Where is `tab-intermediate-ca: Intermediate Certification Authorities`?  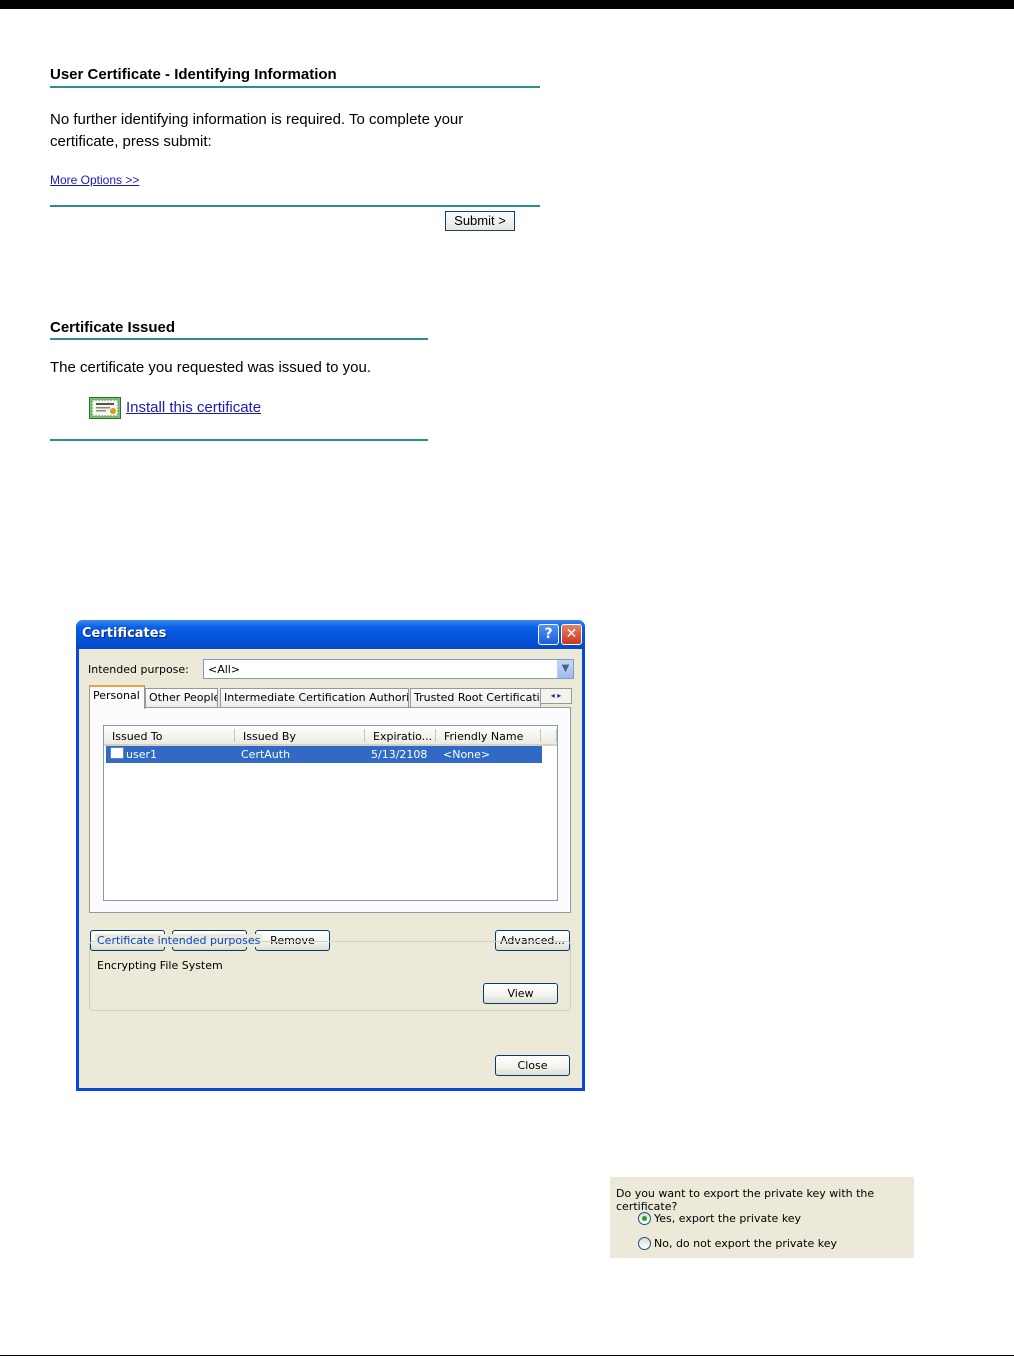
tab-intermediate-ca: Intermediate Certification Authorities is located at coordinates (314, 697).